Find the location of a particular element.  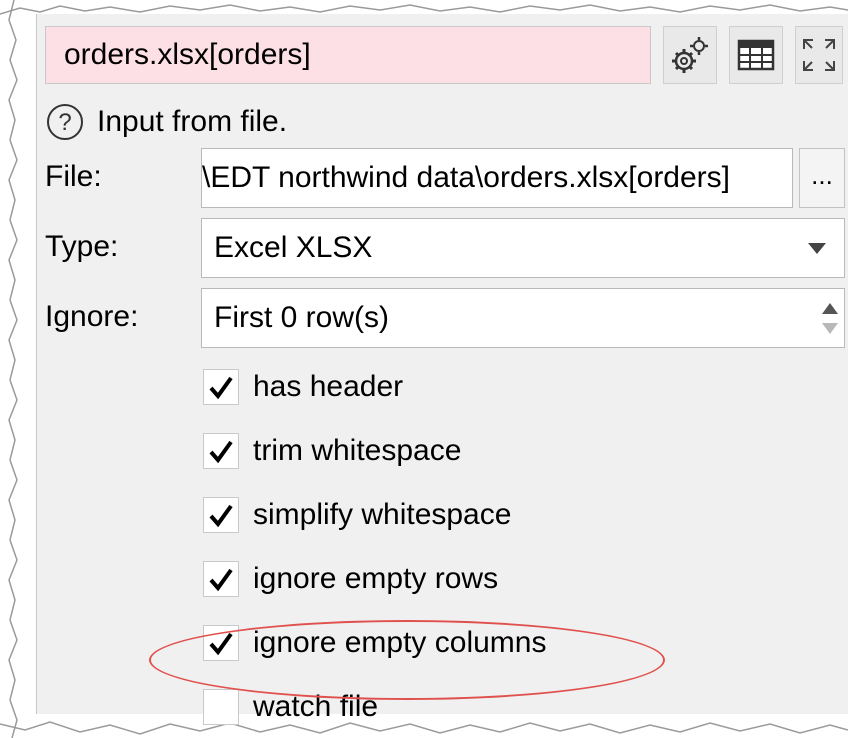

expand-icon is located at coordinates (819, 55).